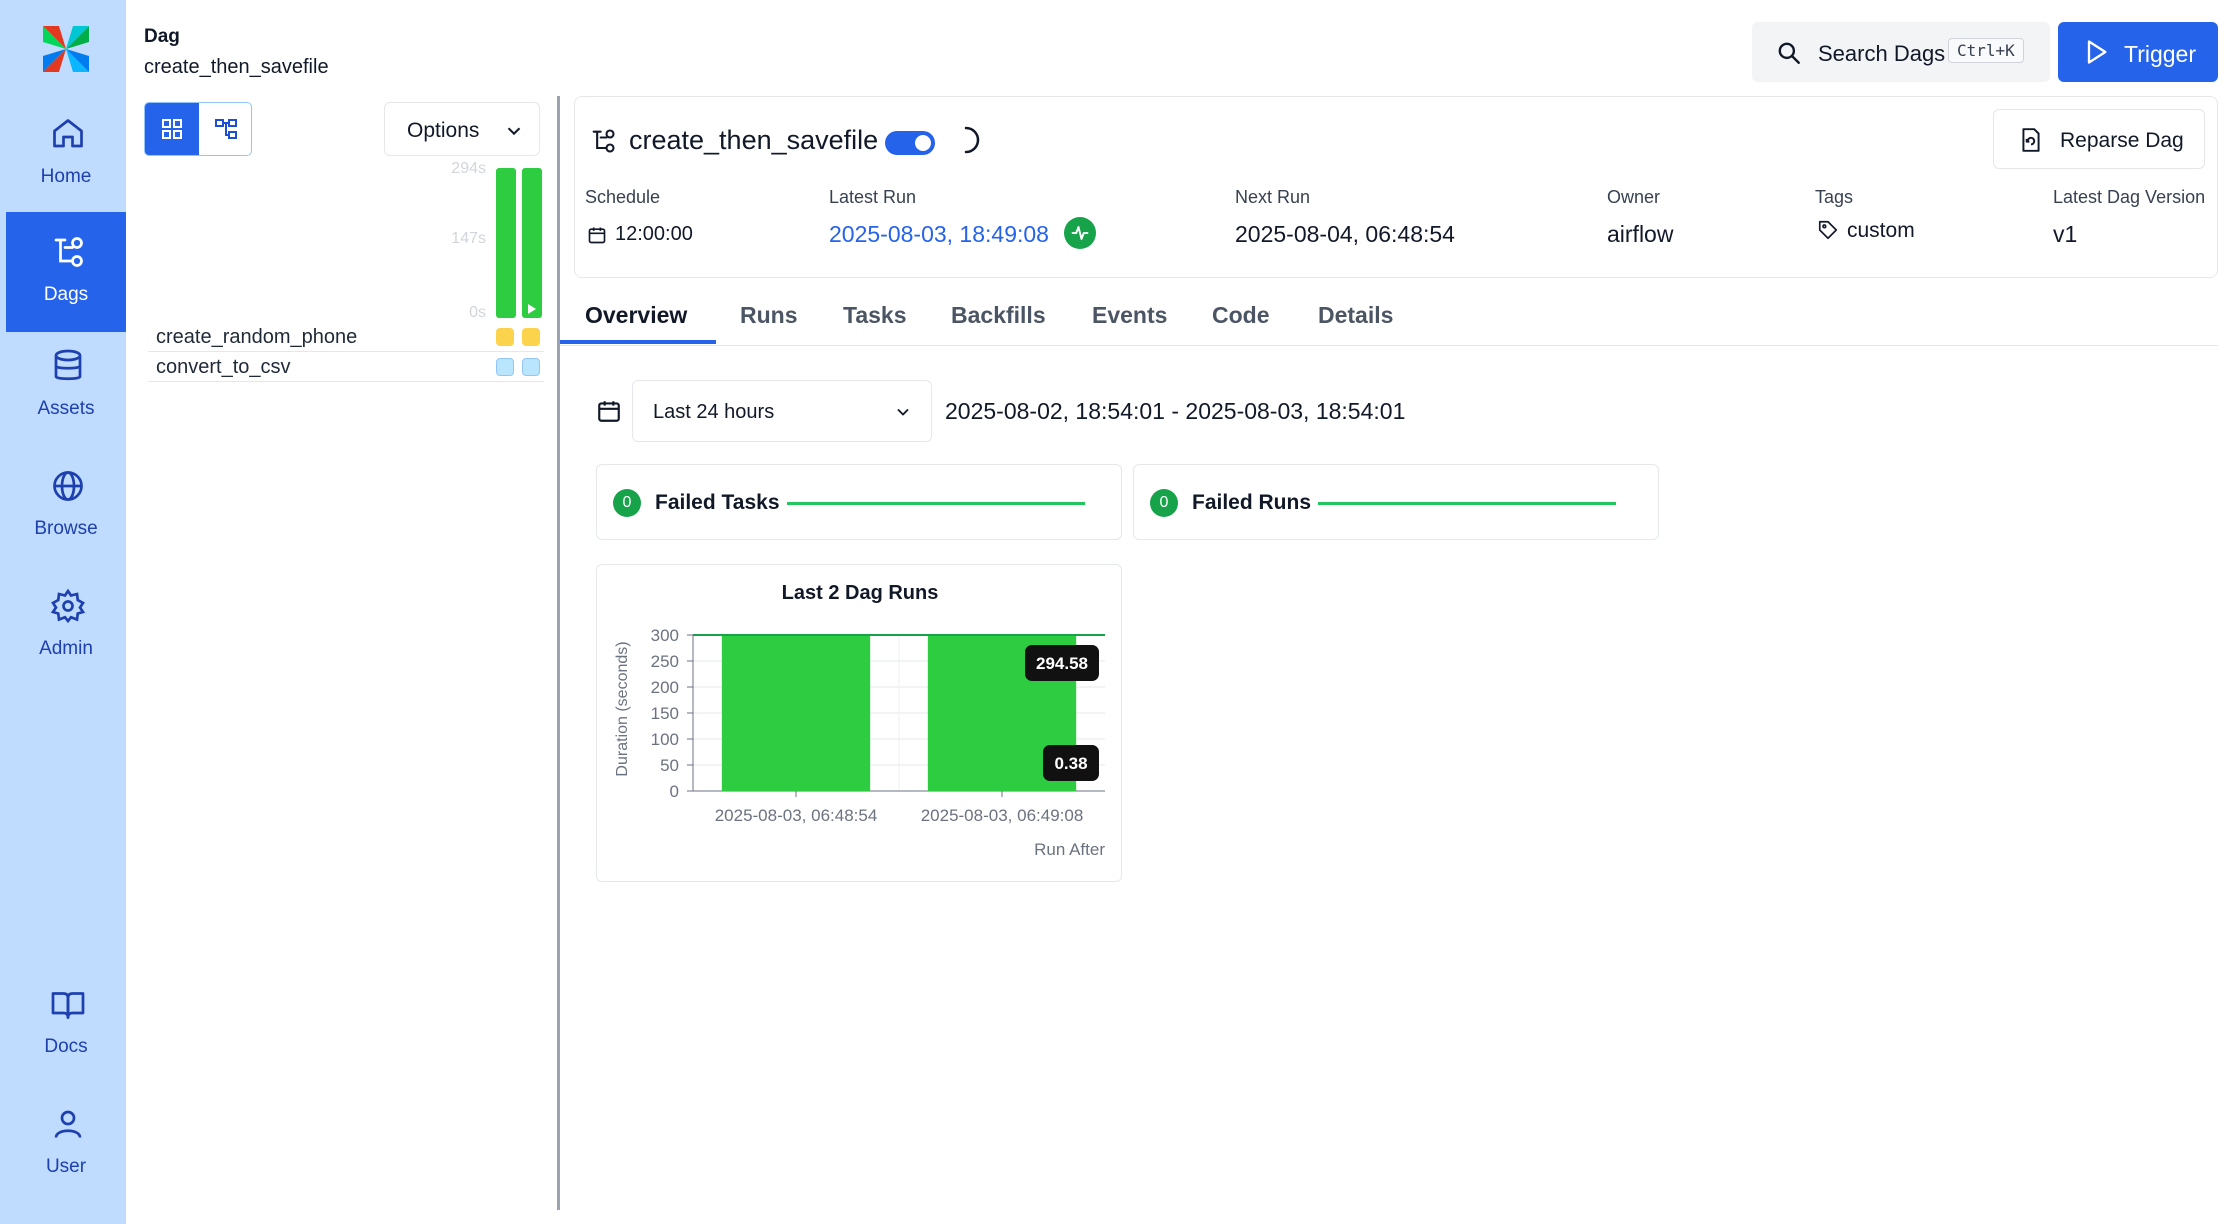  What do you see at coordinates (623, 197) in the screenshot?
I see `schedule-label: Schedule` at bounding box center [623, 197].